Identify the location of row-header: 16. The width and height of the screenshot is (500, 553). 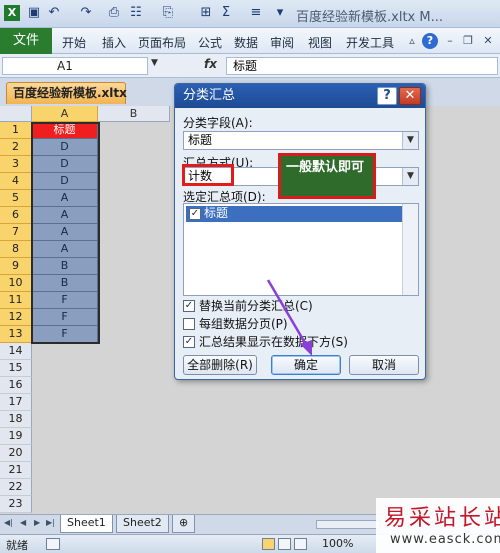
(16, 385).